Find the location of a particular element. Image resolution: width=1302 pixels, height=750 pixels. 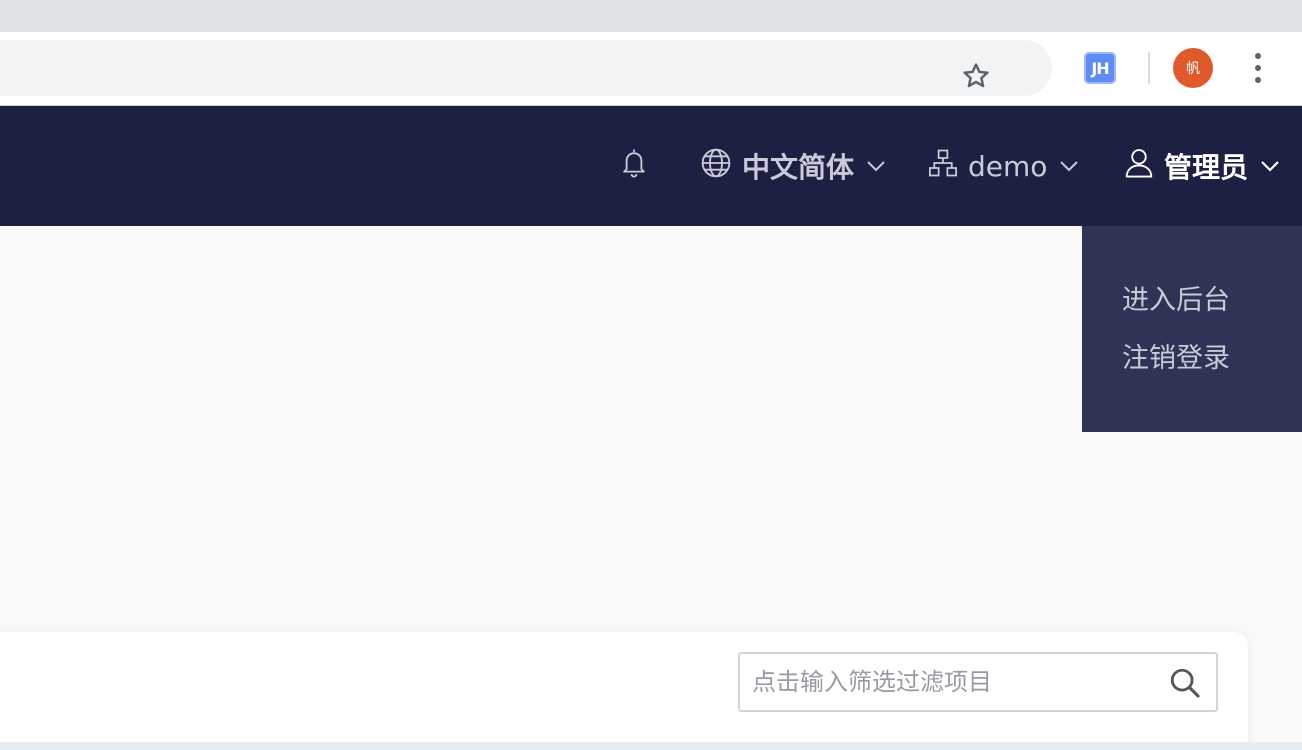

kebab-menu-icon is located at coordinates (1258, 68).